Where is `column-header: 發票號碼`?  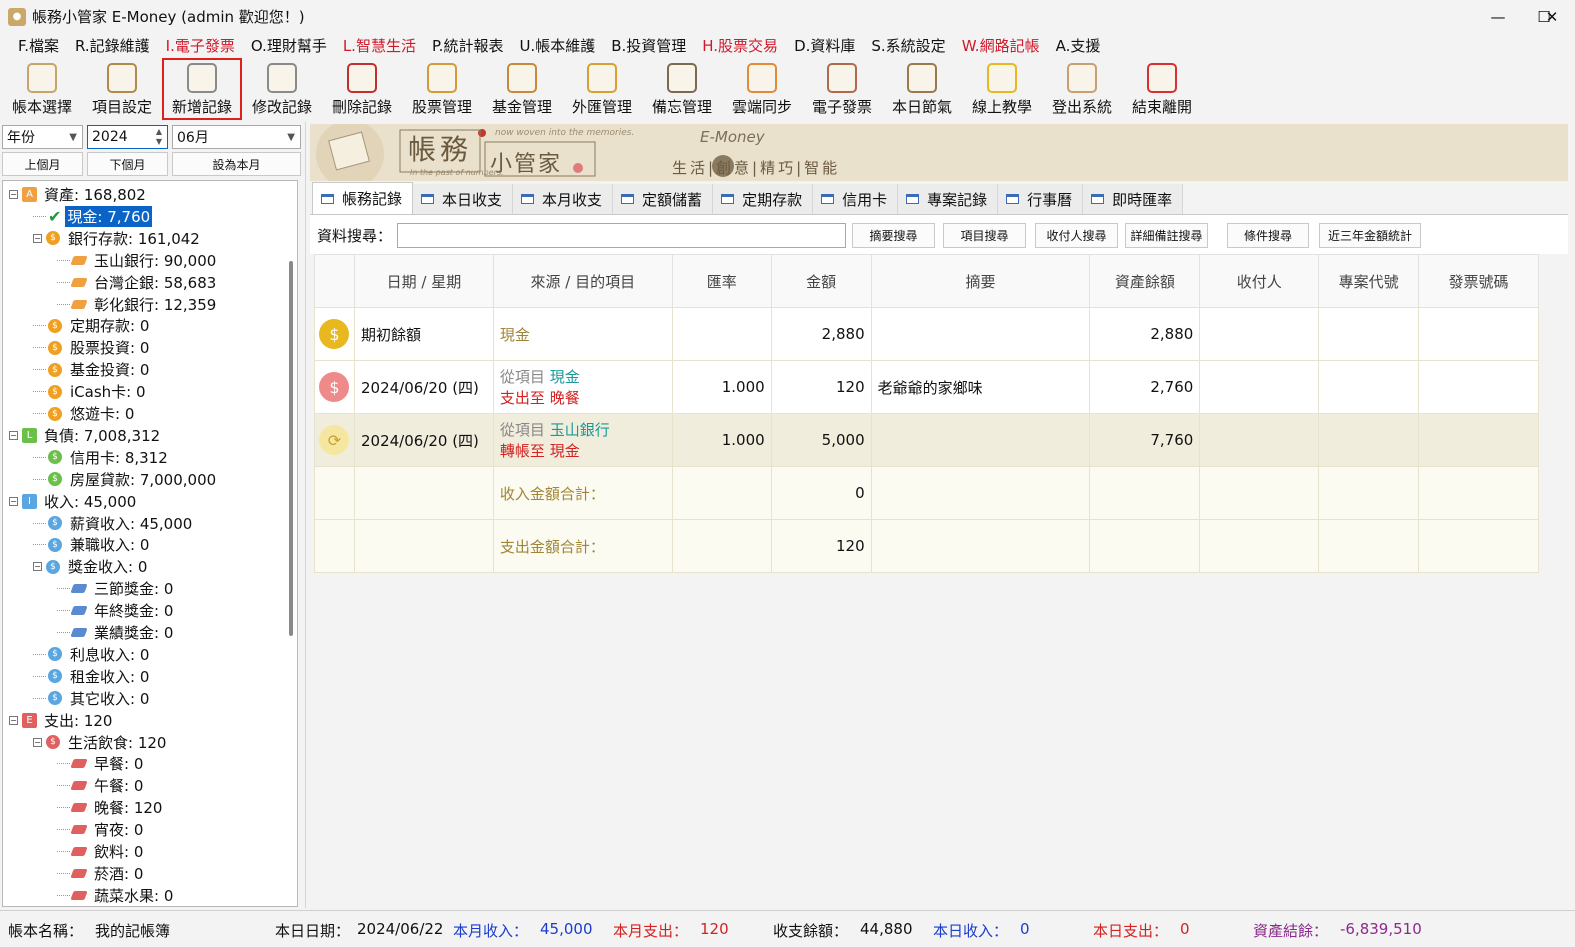 column-header: 發票號碼 is located at coordinates (1478, 281).